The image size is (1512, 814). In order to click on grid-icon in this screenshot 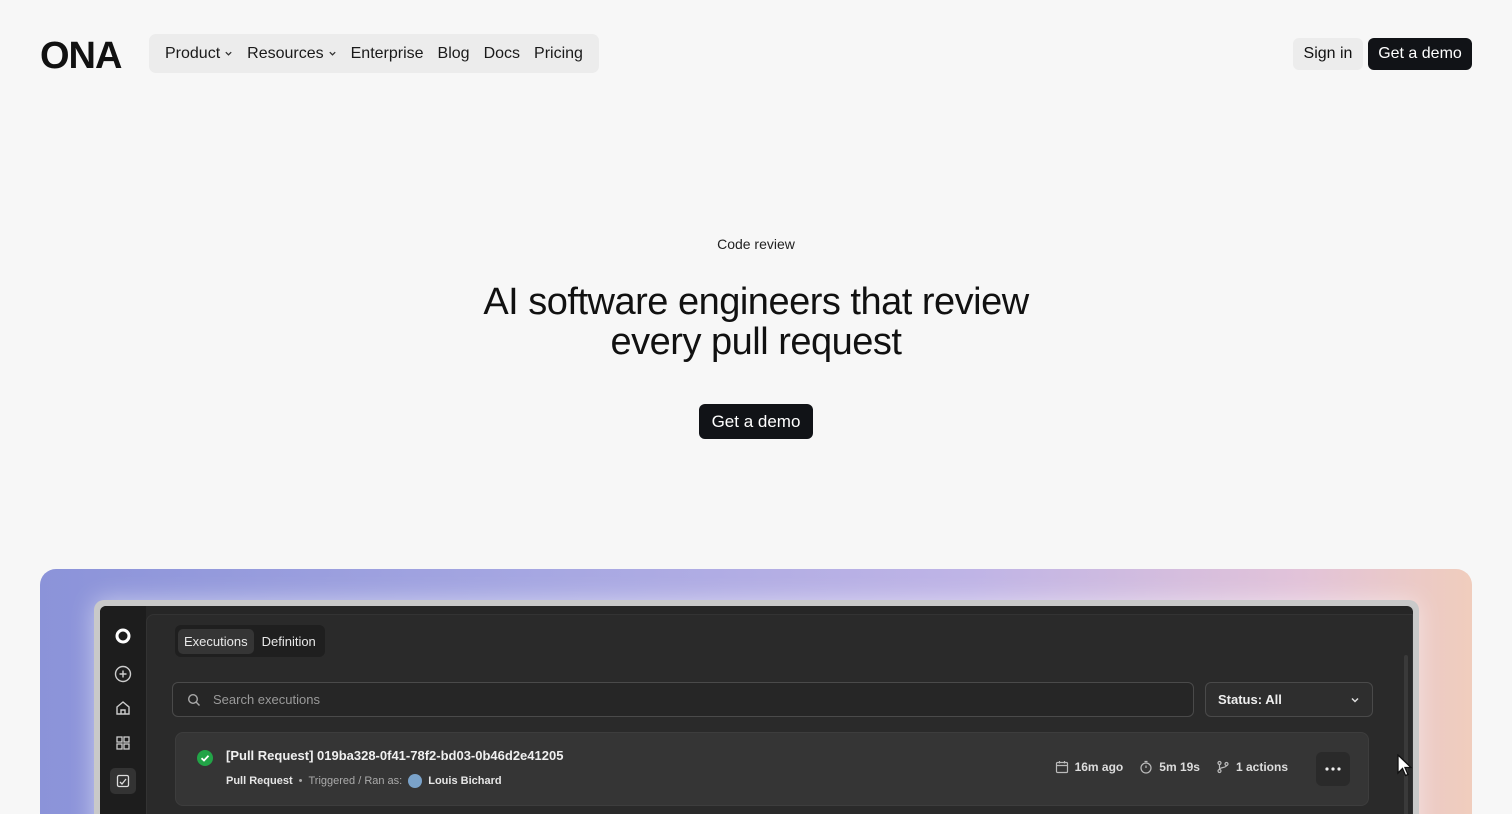, I will do `click(123, 743)`.